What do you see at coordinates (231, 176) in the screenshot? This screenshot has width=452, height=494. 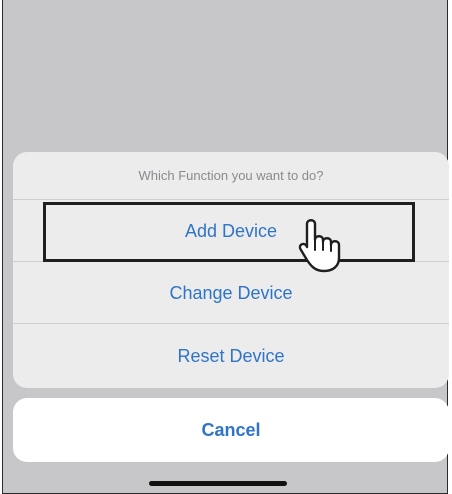 I see `action-sheet-title: Which Function you want to do?` at bounding box center [231, 176].